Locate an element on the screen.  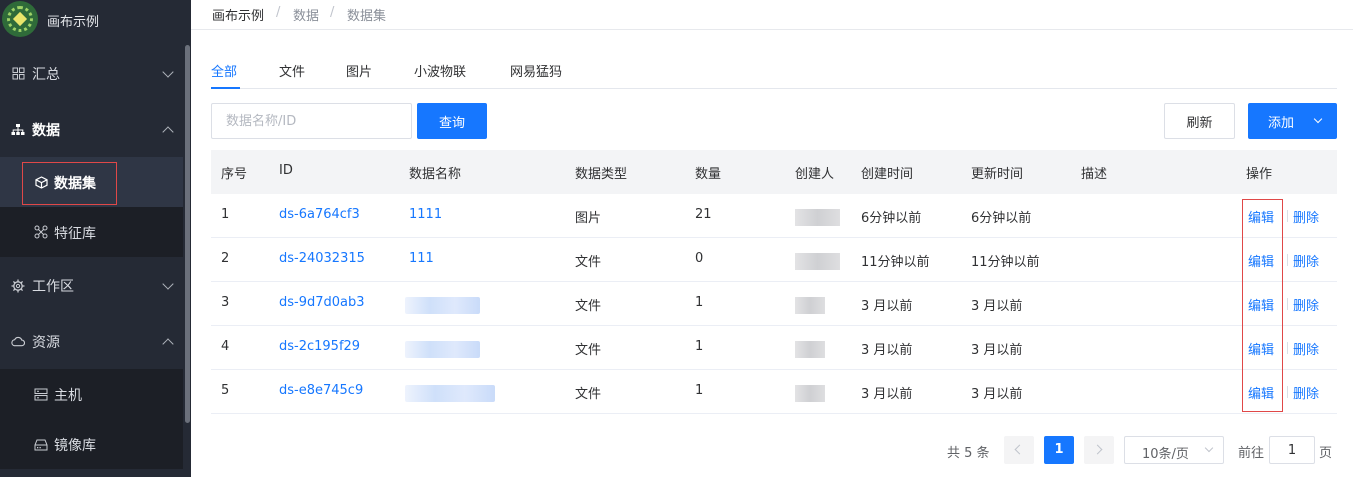
app-title: 画布示例 is located at coordinates (73, 22).